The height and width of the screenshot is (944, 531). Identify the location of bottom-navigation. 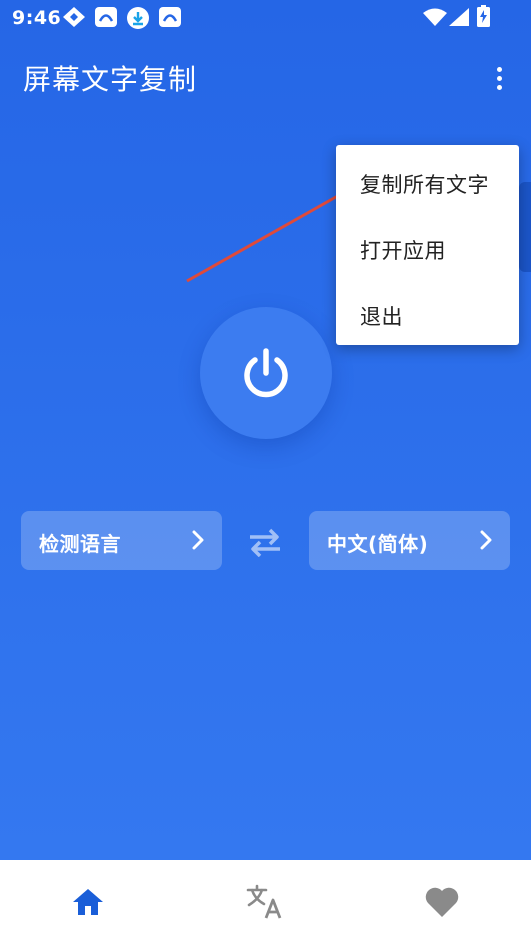
(265, 902).